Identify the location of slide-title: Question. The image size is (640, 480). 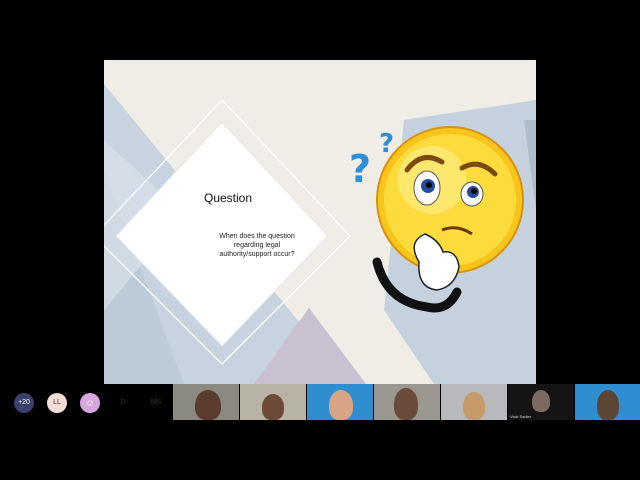
(228, 198).